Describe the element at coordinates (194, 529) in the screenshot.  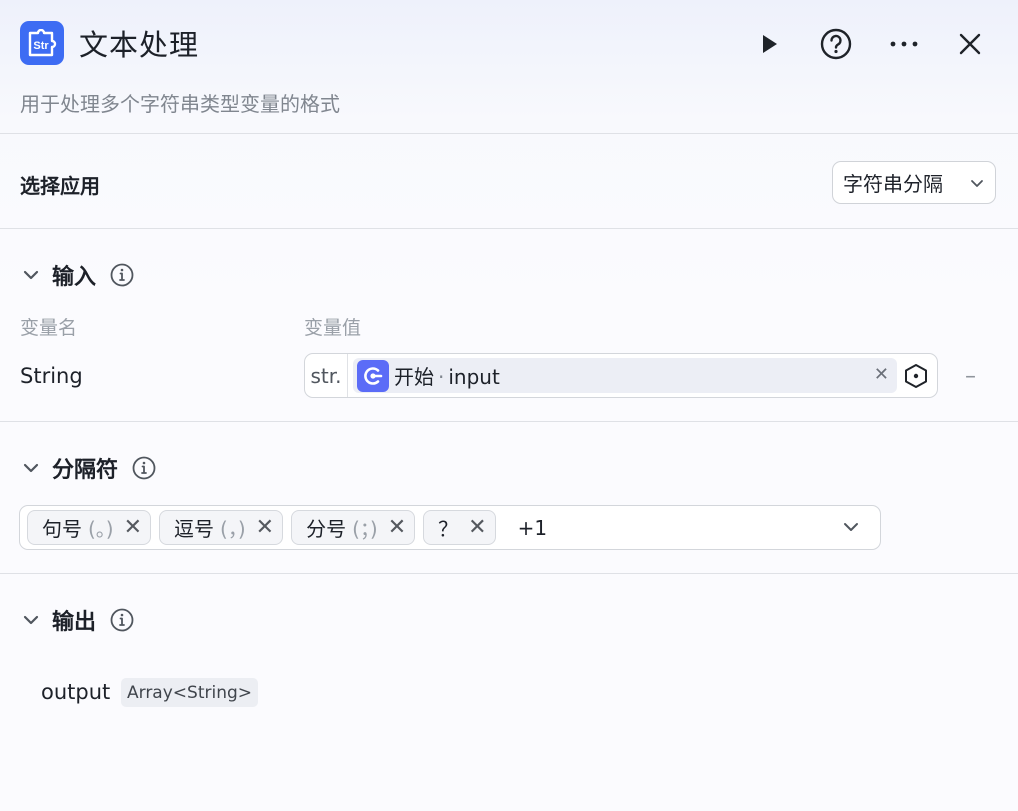
I see `tag-label: 逗号` at that location.